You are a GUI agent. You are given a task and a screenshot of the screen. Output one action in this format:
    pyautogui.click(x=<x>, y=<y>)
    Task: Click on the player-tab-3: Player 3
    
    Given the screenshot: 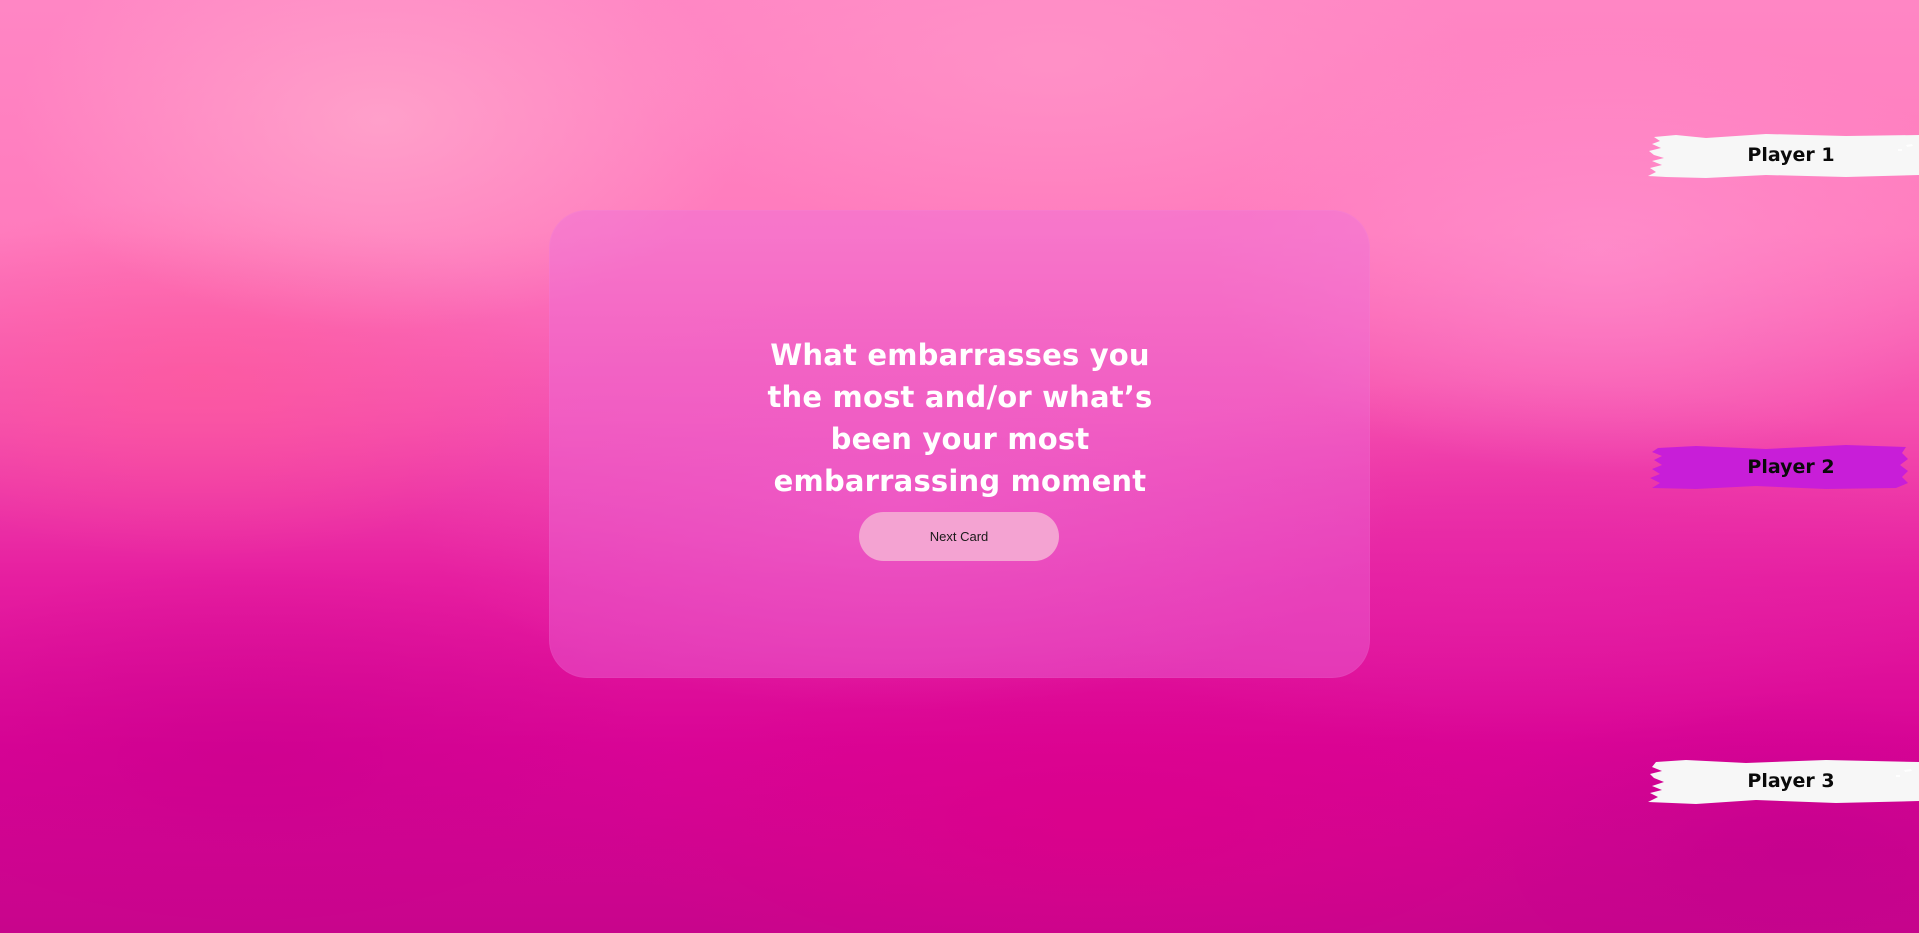 What is the action you would take?
    pyautogui.click(x=1782, y=781)
    